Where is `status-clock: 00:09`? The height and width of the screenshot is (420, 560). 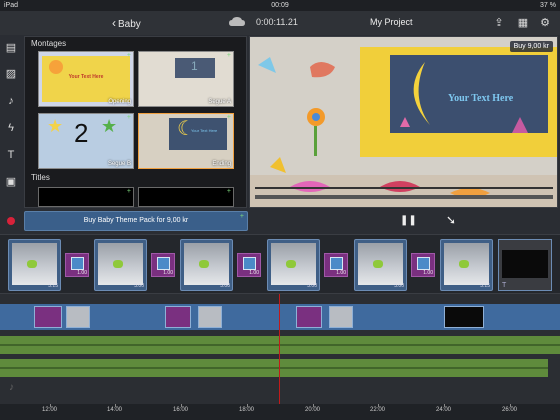 status-clock: 00:09 is located at coordinates (280, 5).